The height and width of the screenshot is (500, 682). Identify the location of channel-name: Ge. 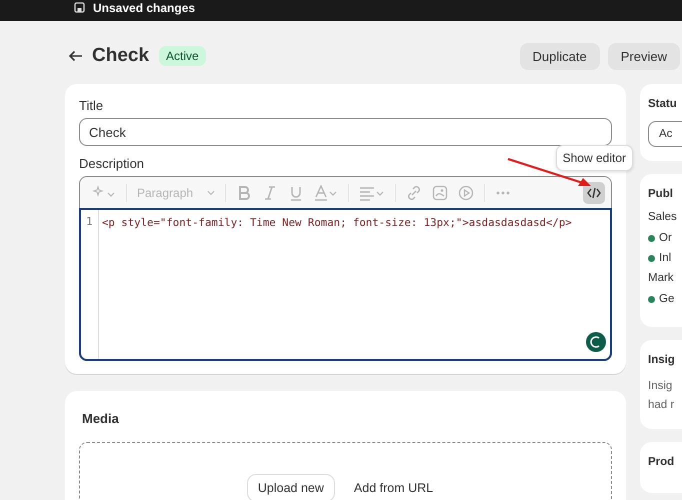
(666, 299).